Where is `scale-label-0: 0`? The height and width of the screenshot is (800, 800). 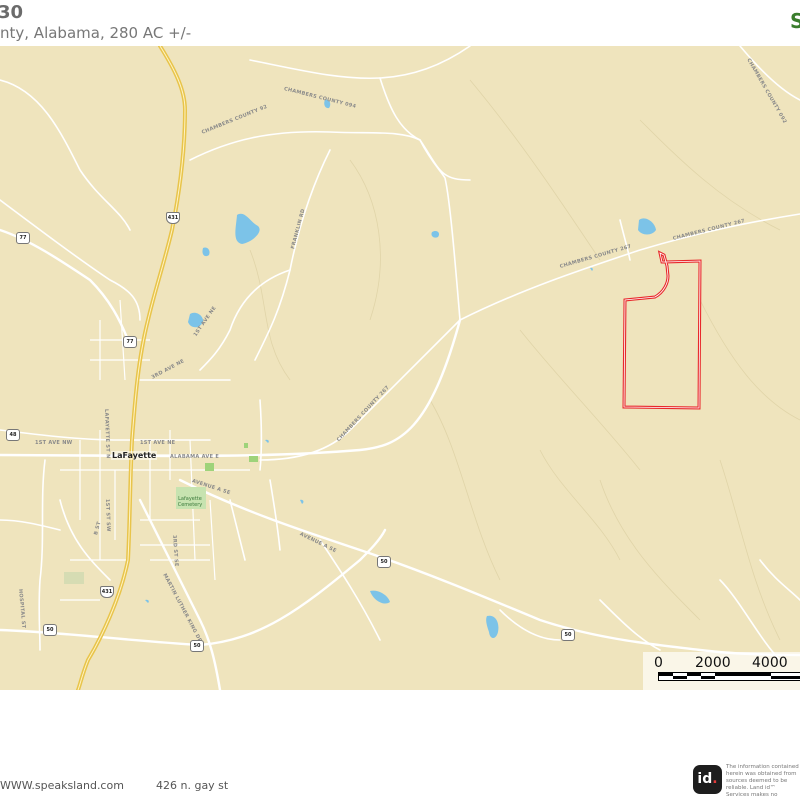
scale-label-0: 0 is located at coordinates (658, 663).